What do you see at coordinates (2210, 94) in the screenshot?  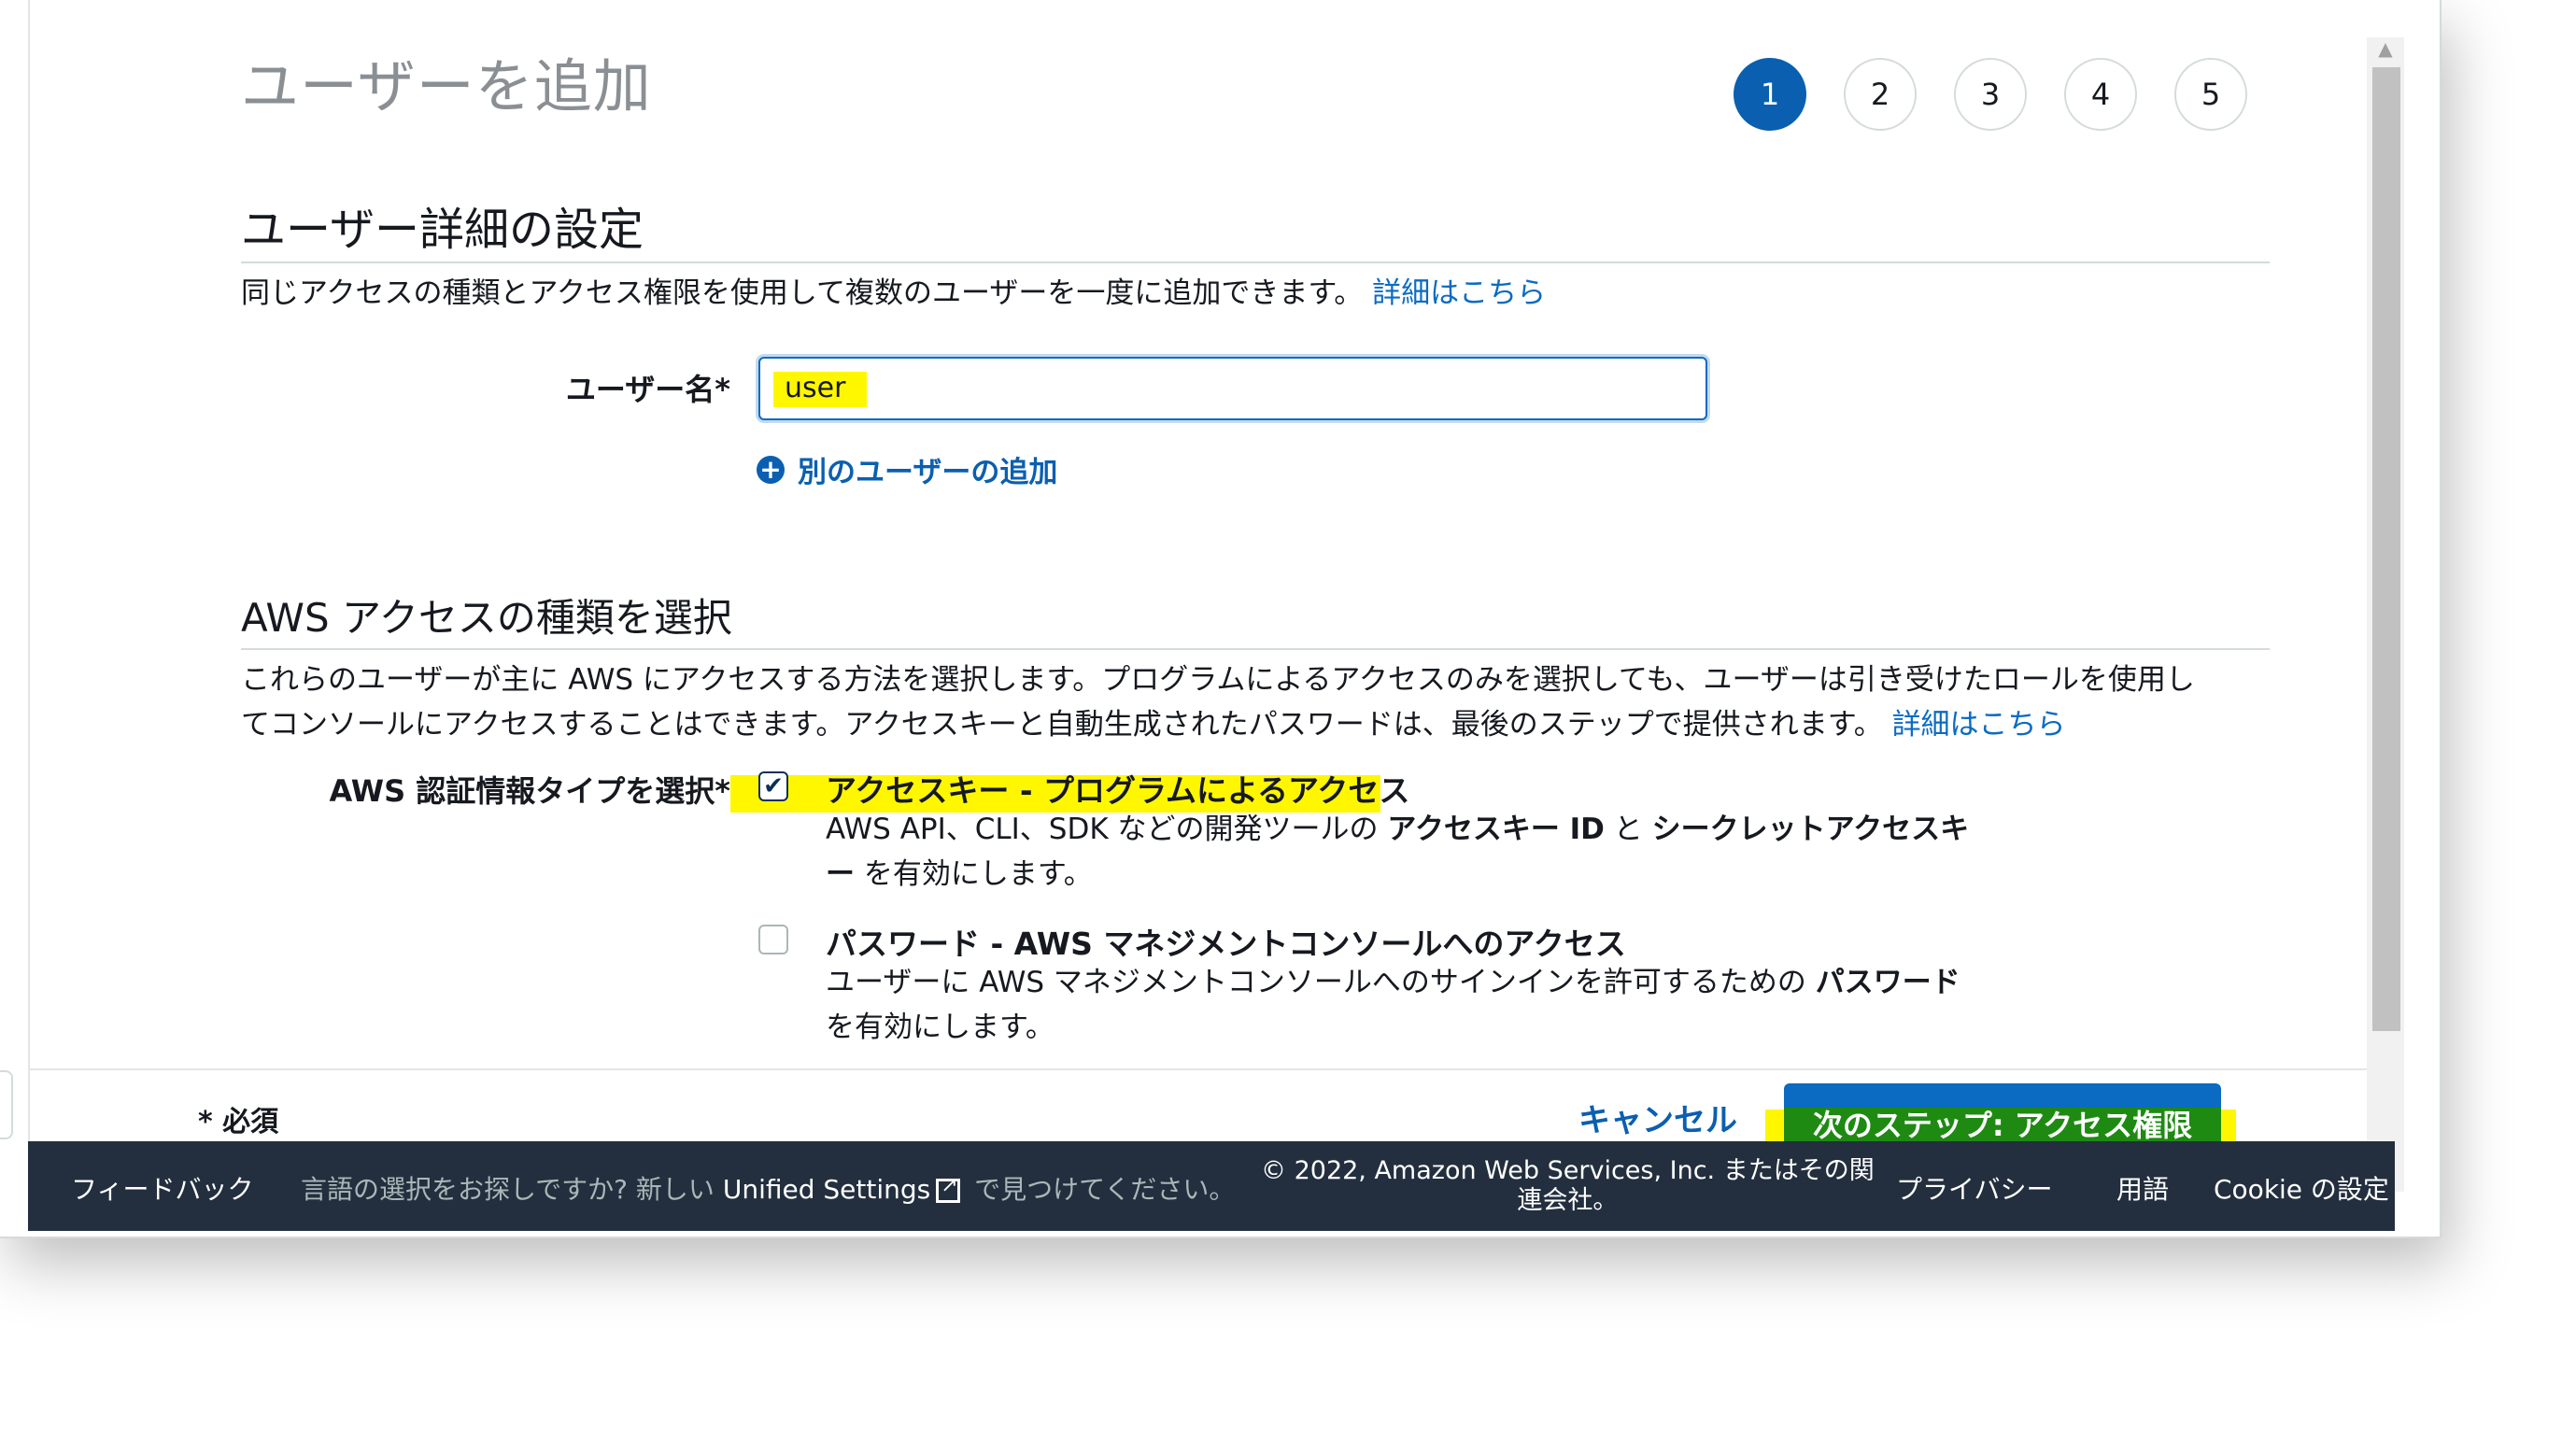 I see `step-5: 5` at bounding box center [2210, 94].